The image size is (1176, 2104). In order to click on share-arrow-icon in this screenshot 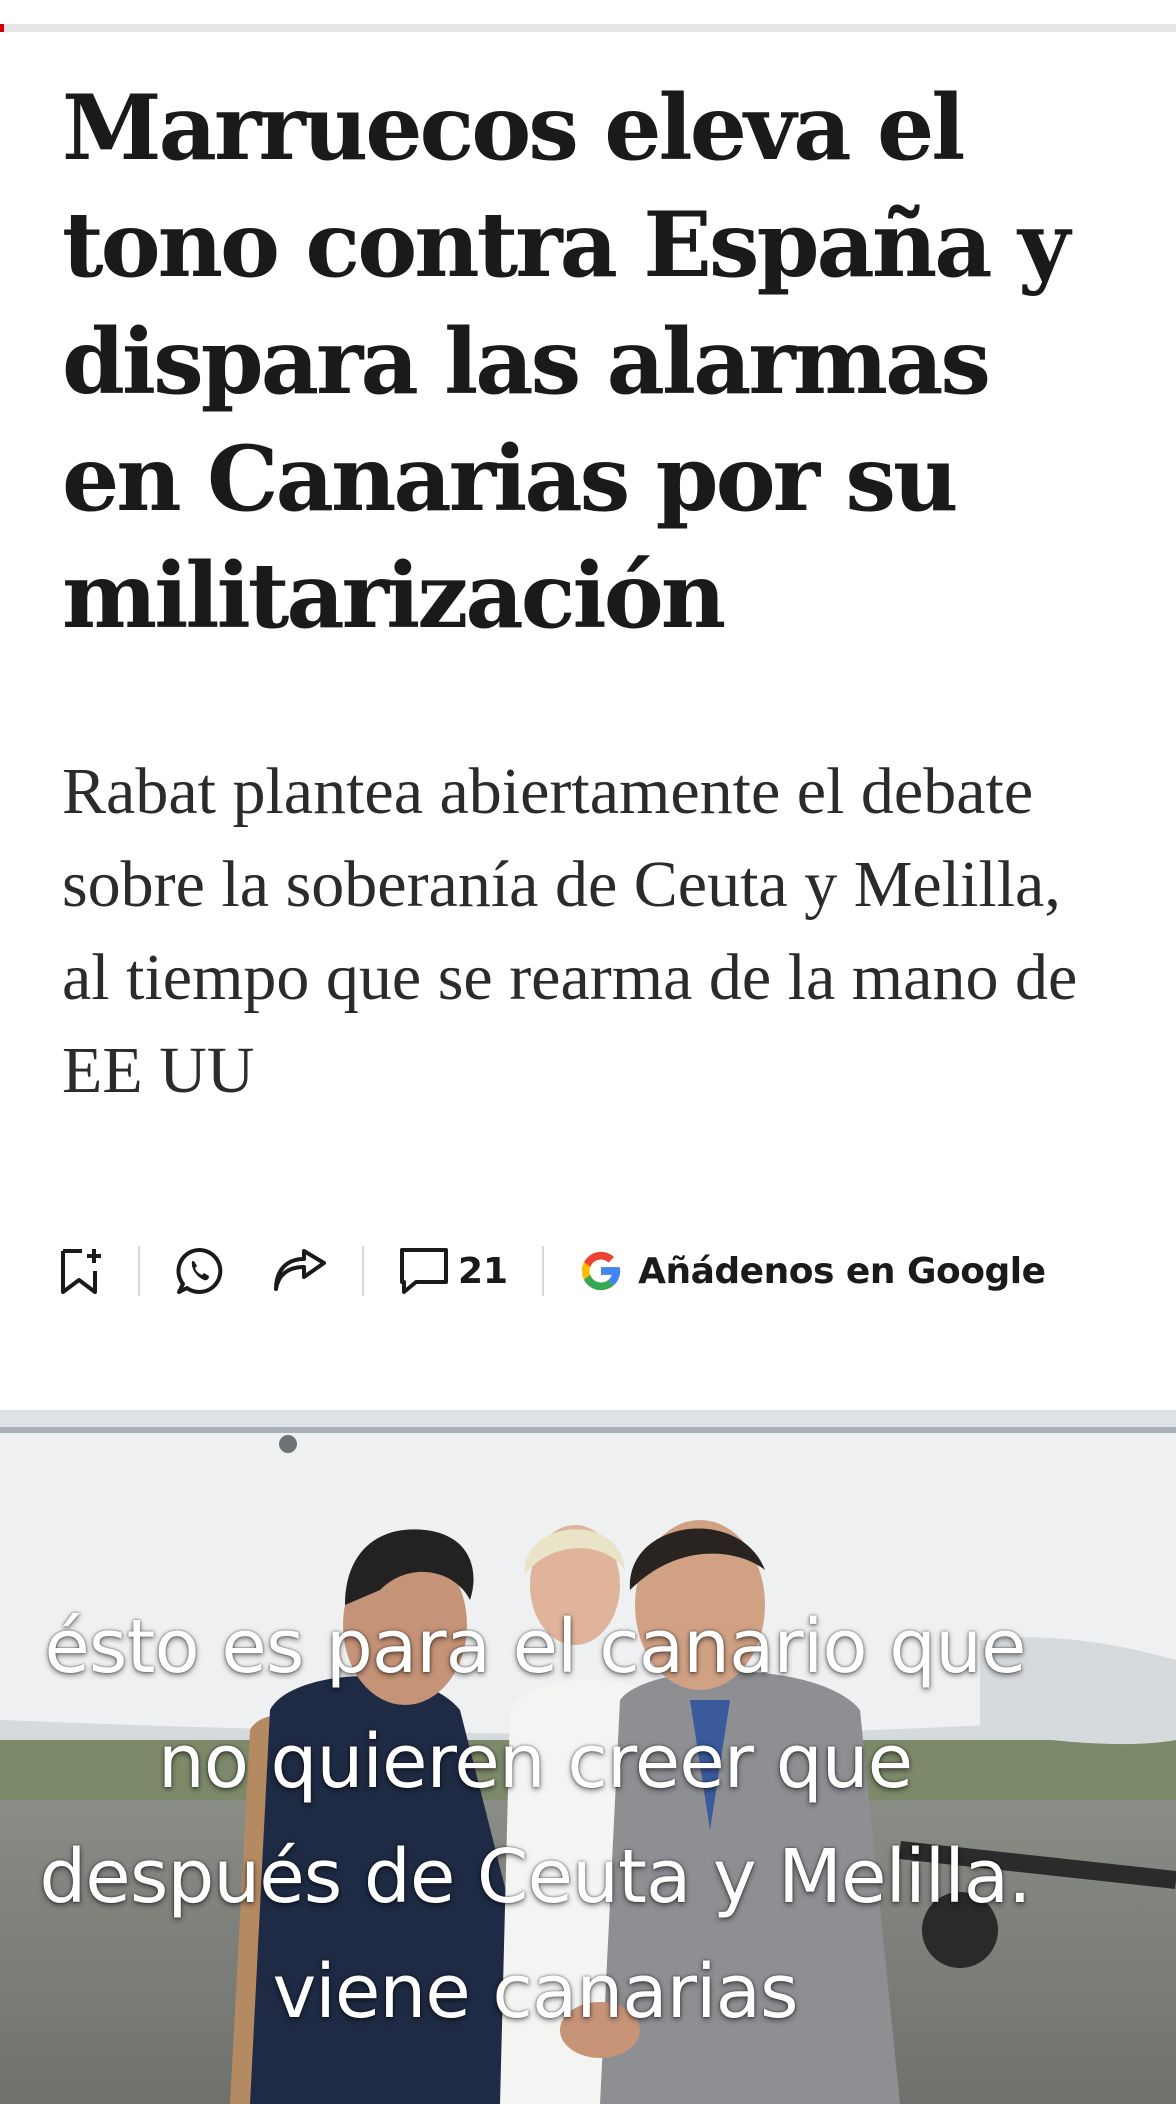, I will do `click(300, 1271)`.